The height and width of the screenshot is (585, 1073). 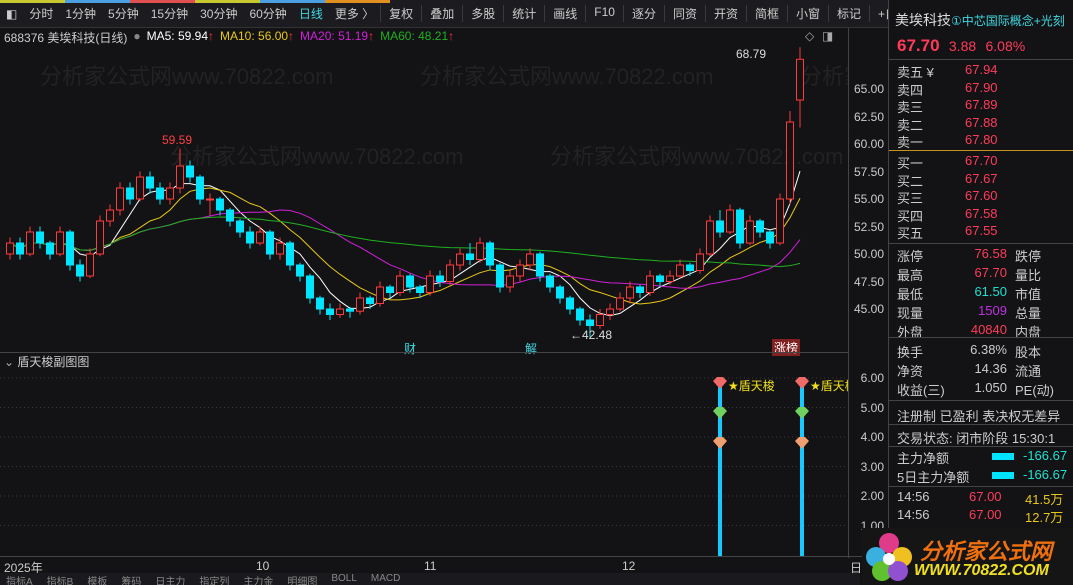 What do you see at coordinates (41, 13) in the screenshot?
I see `period-tab: 分时` at bounding box center [41, 13].